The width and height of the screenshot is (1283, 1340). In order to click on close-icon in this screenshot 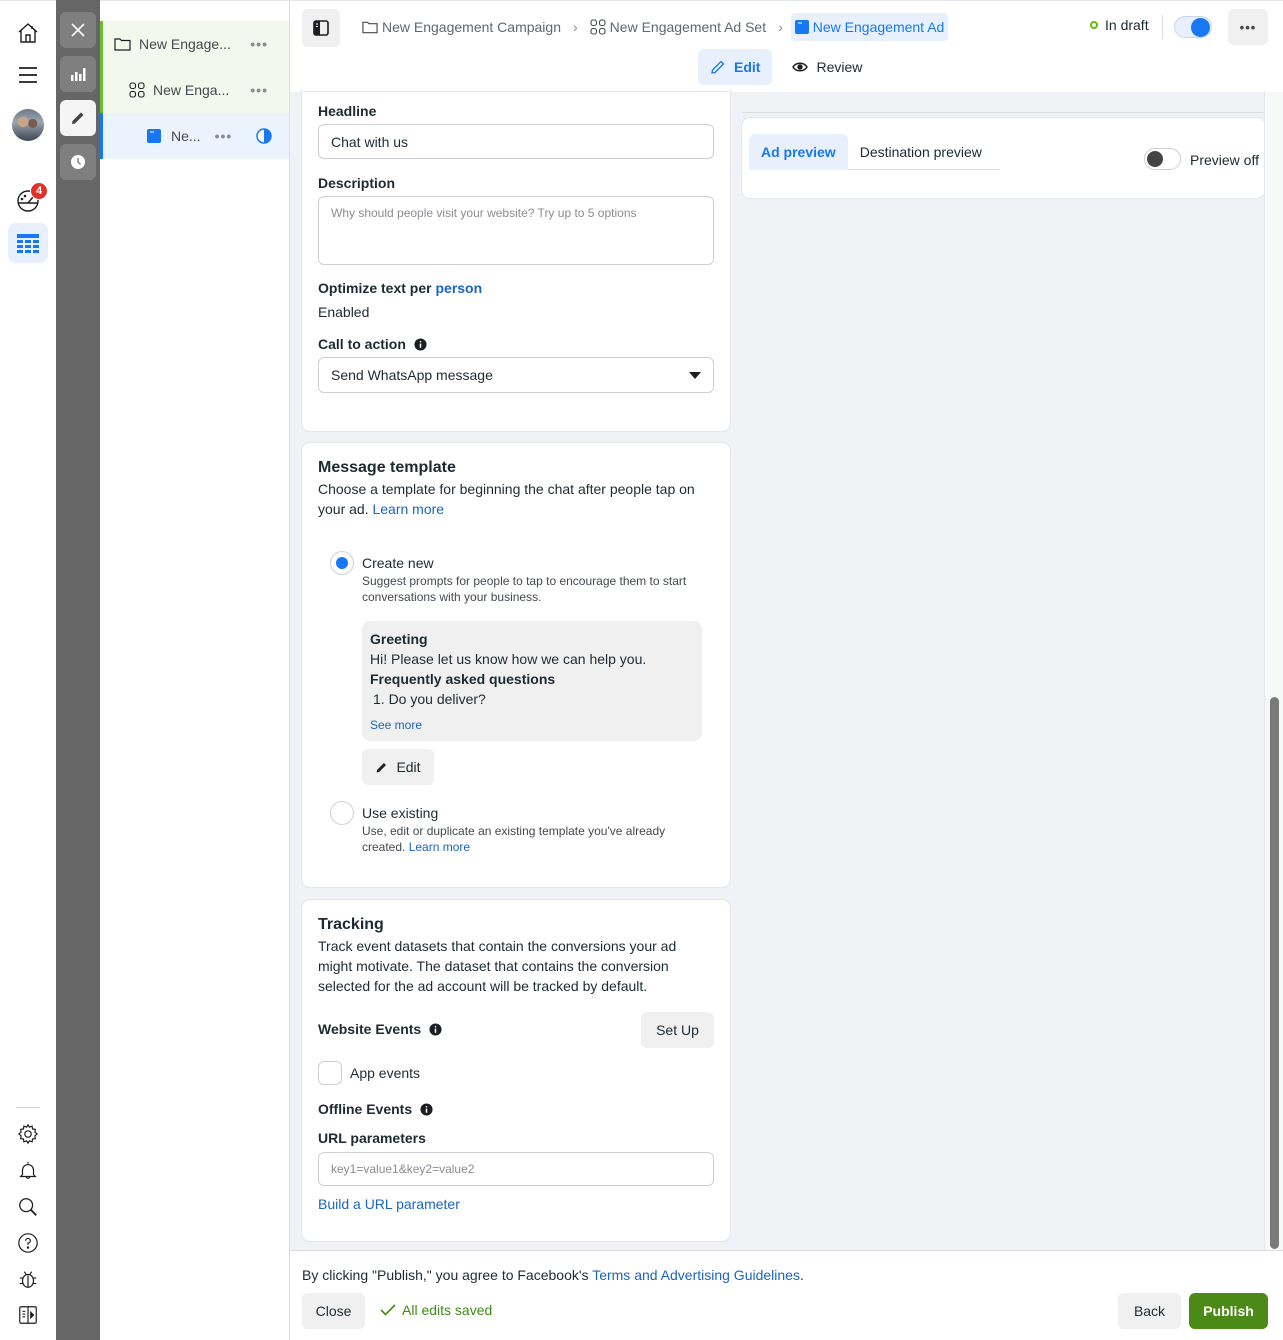, I will do `click(78, 30)`.